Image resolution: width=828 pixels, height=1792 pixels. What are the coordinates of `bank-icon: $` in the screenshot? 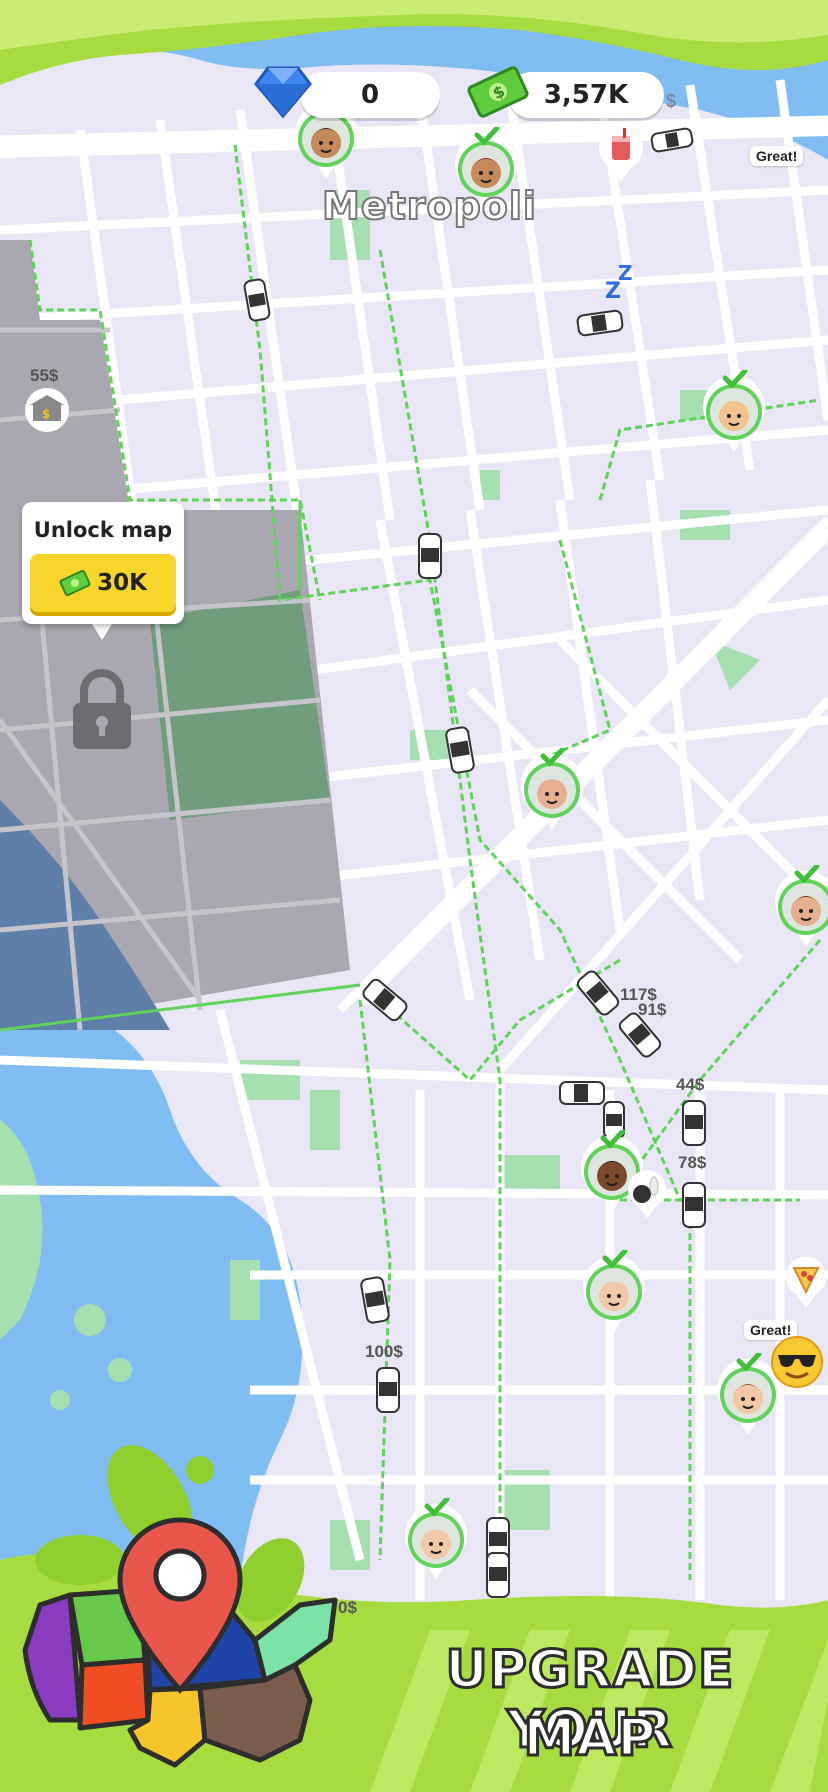 It's located at (47, 410).